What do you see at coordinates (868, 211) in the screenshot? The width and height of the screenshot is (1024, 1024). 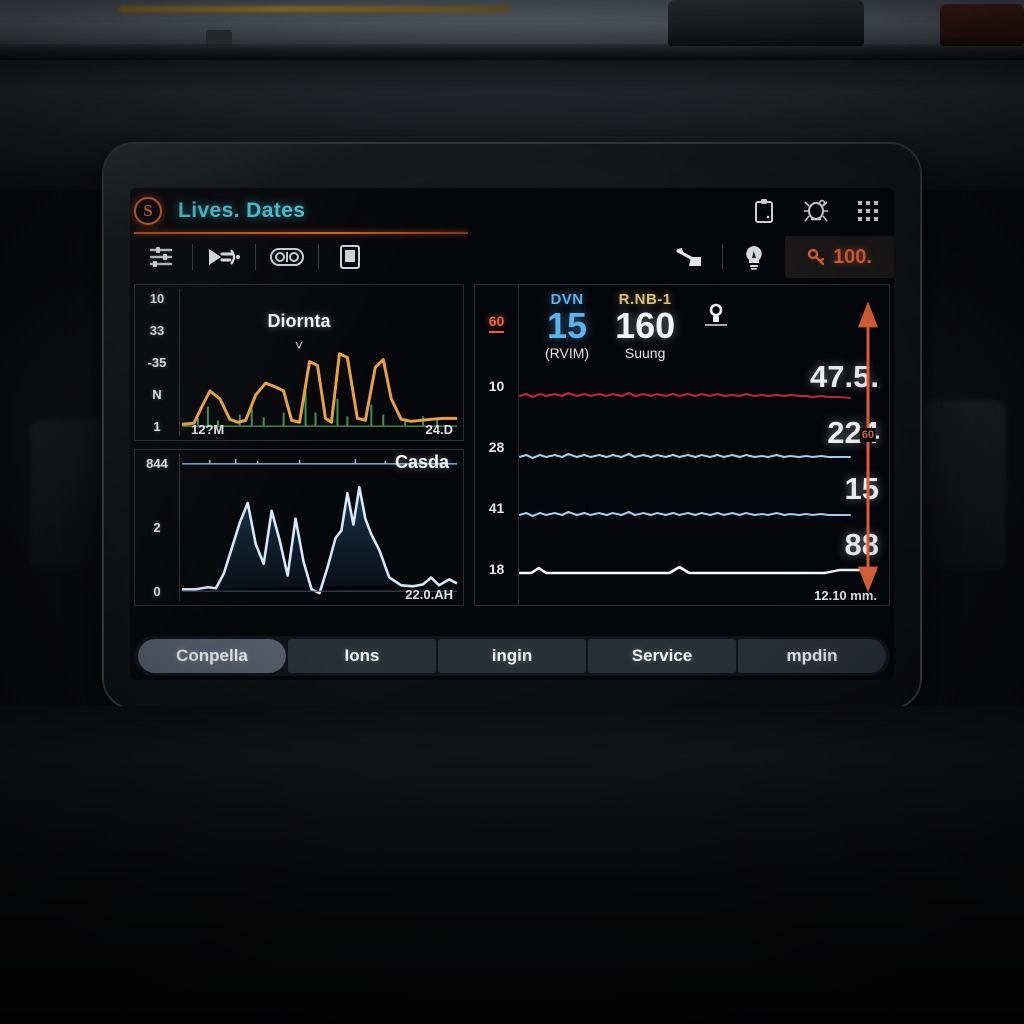 I see `grid-apps-icon` at bounding box center [868, 211].